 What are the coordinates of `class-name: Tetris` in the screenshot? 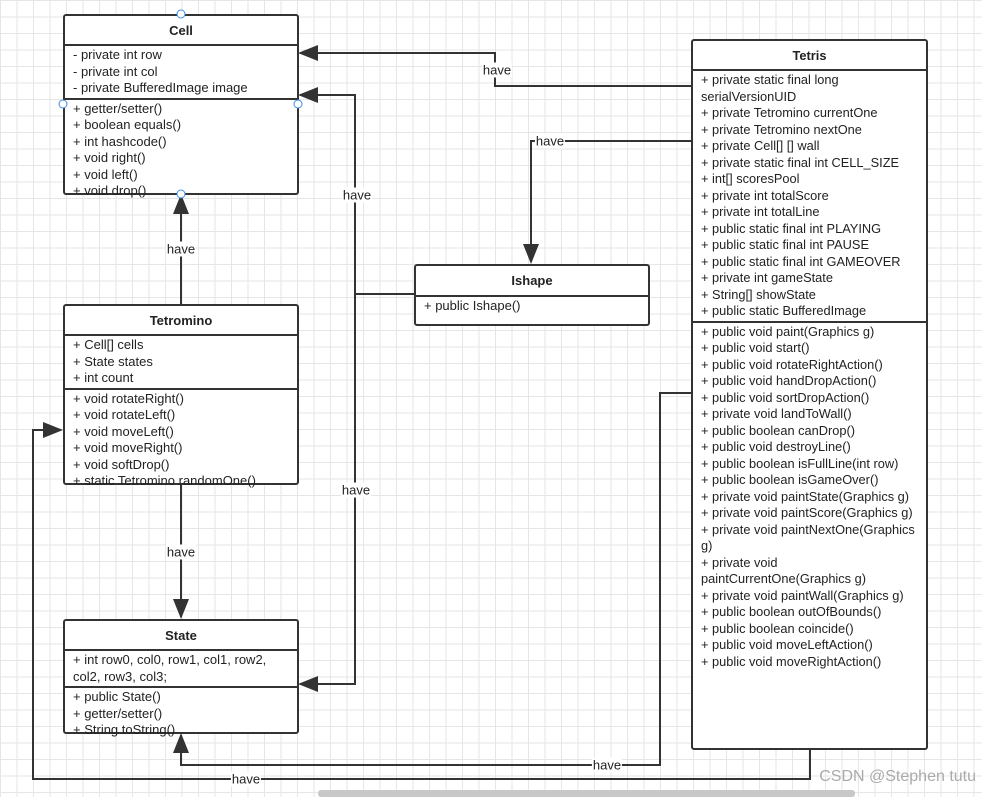 It's located at (809, 56).